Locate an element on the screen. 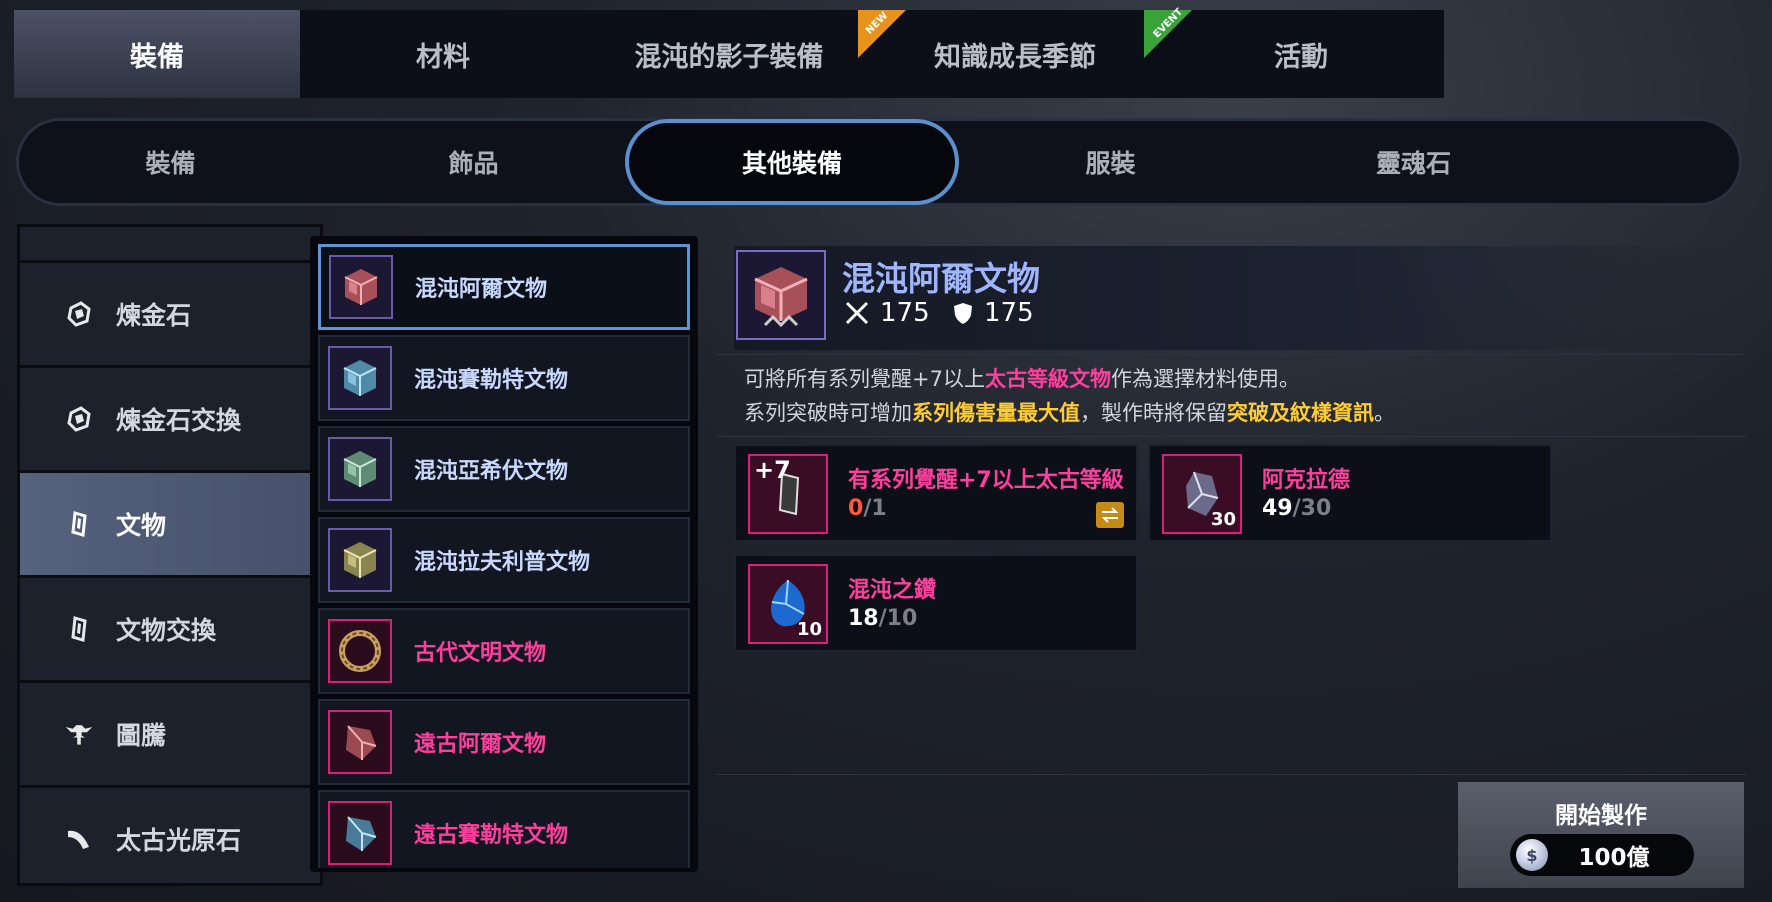  category-artifact-exchange: 文物交換 is located at coordinates (170, 629).